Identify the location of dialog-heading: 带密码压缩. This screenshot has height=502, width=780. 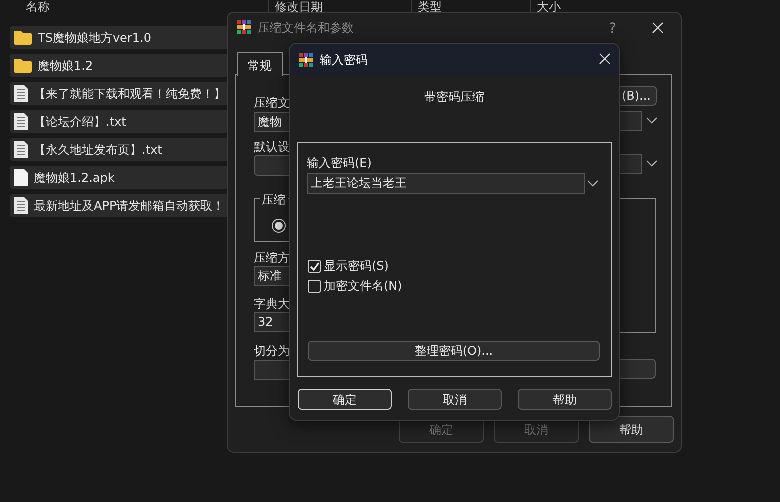
(455, 97).